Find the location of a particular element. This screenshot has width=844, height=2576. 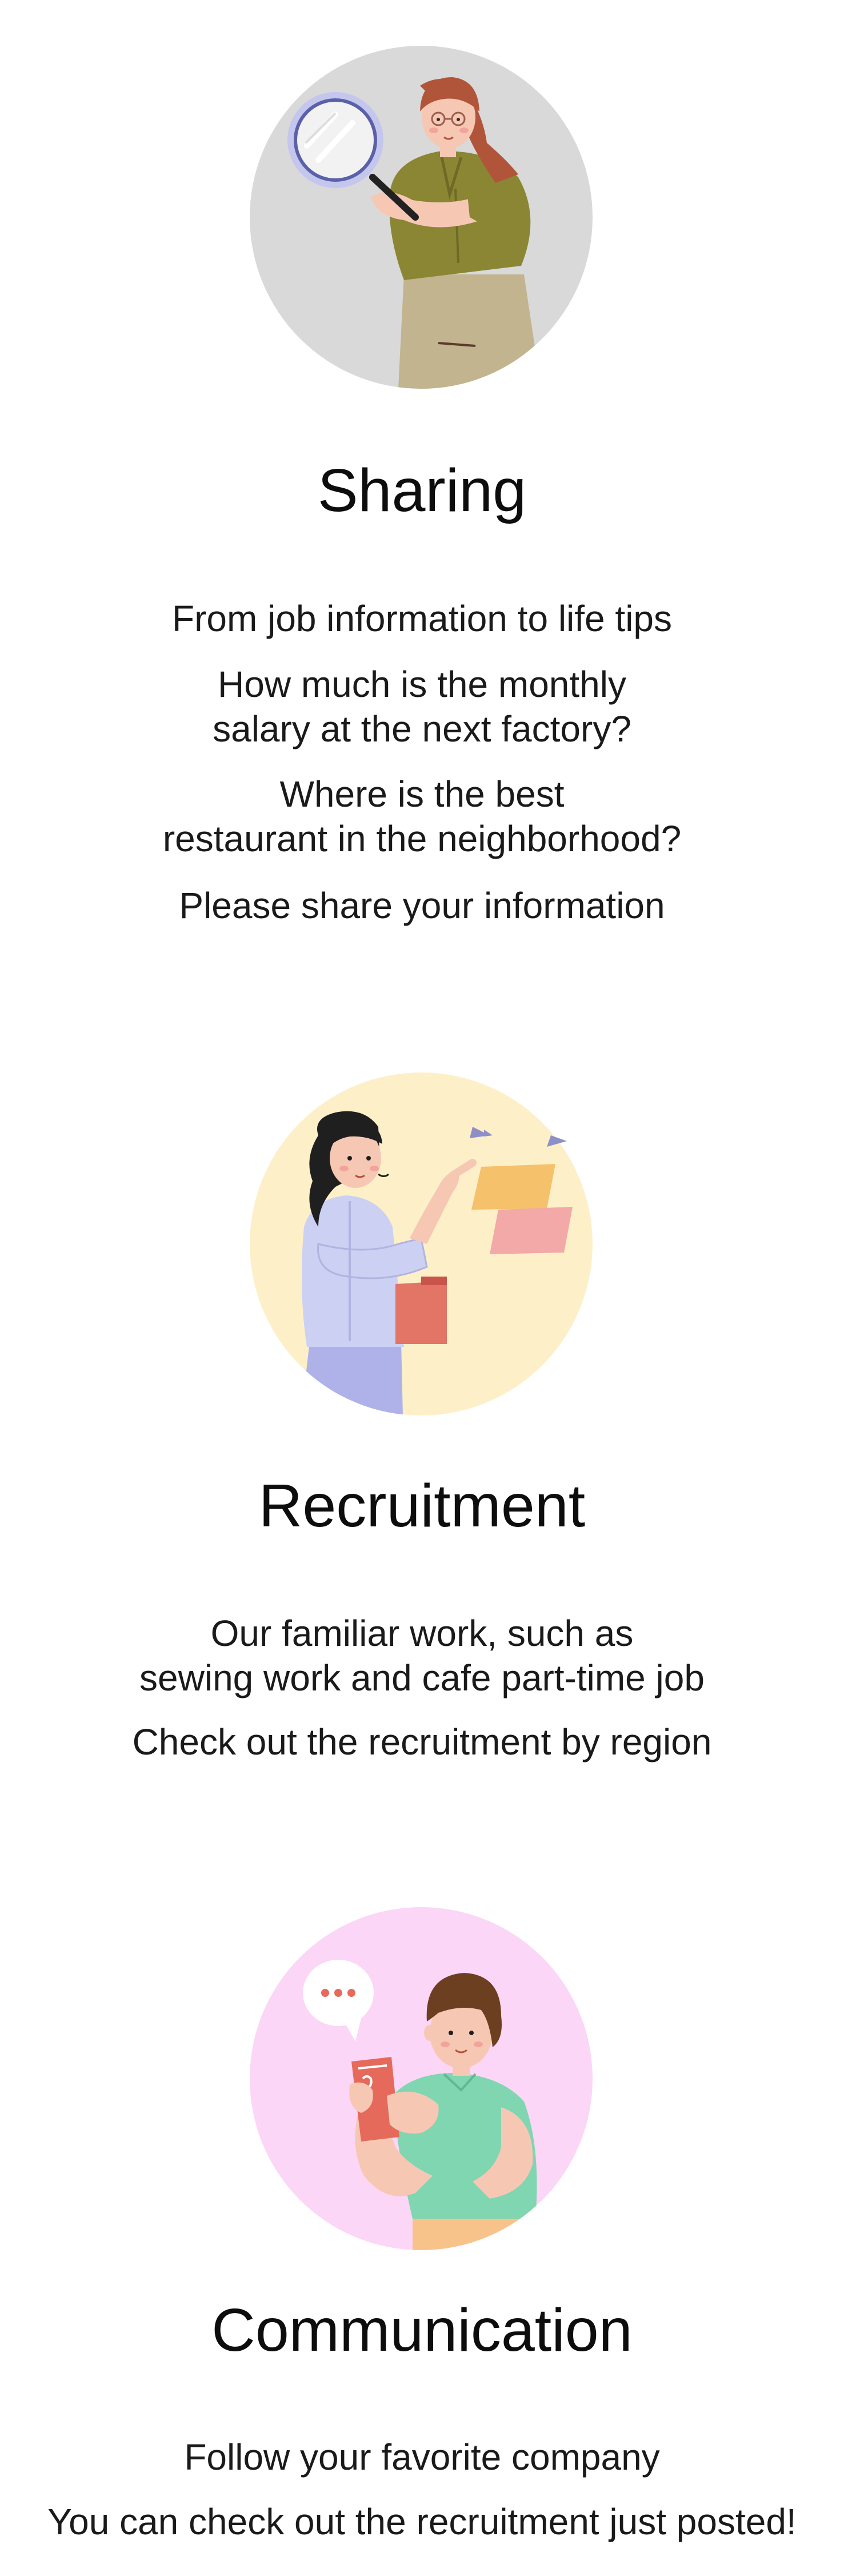

communication-illustration is located at coordinates (421, 2078).